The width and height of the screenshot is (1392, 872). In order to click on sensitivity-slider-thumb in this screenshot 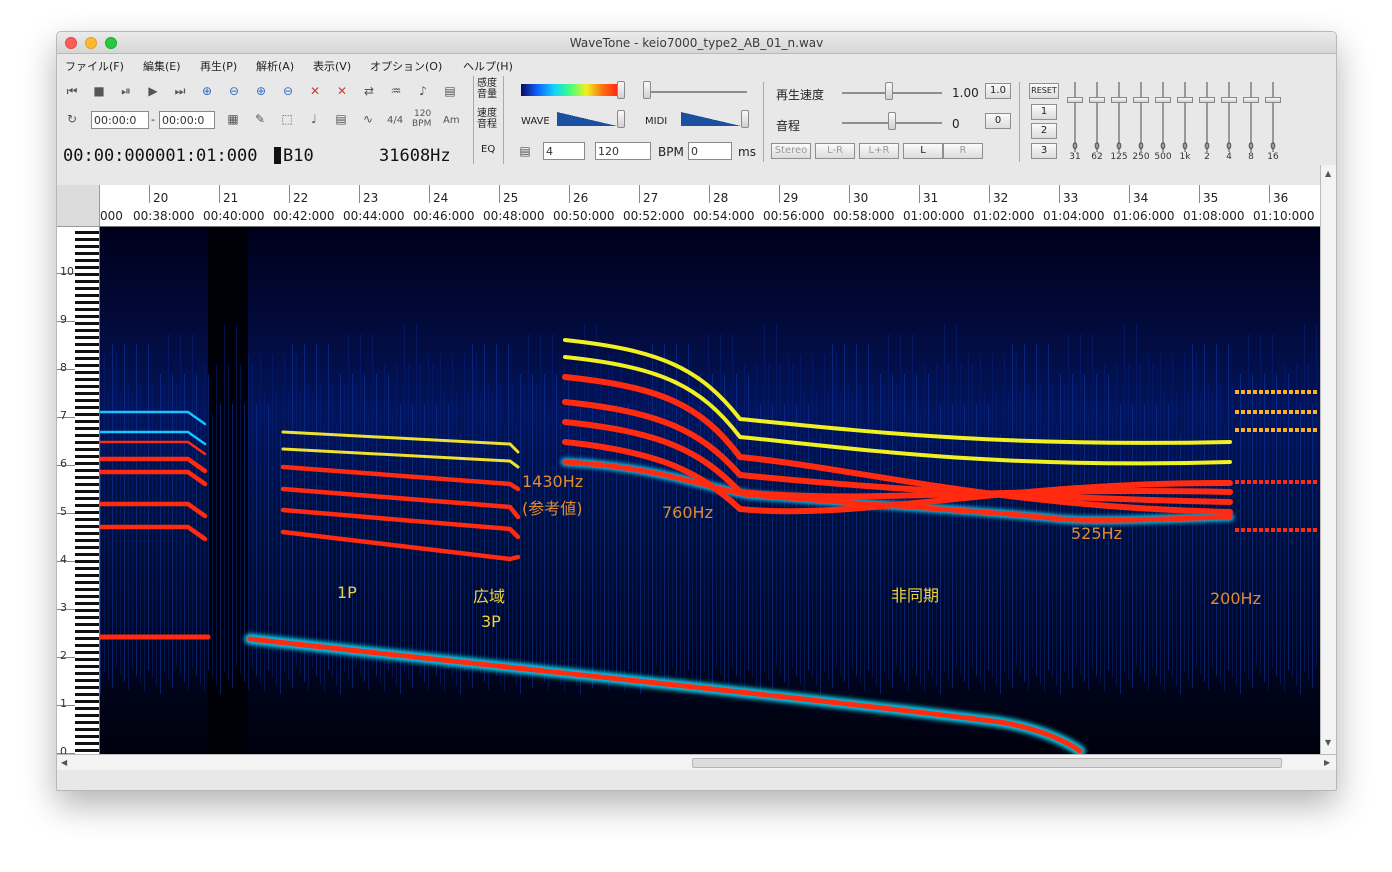, I will do `click(621, 90)`.